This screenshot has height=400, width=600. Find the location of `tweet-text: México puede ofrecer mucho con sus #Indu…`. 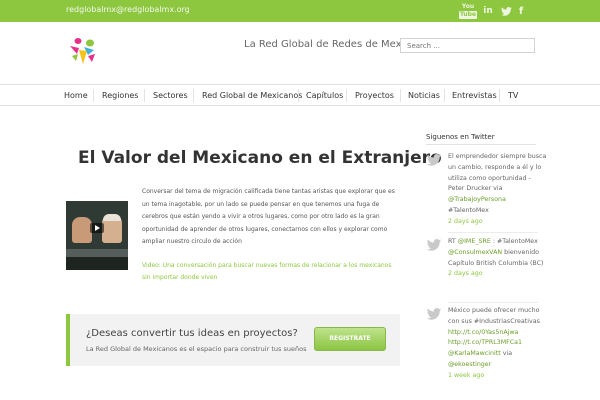

tweet-text: México puede ofrecer mucho con sus #Indu… is located at coordinates (494, 316).